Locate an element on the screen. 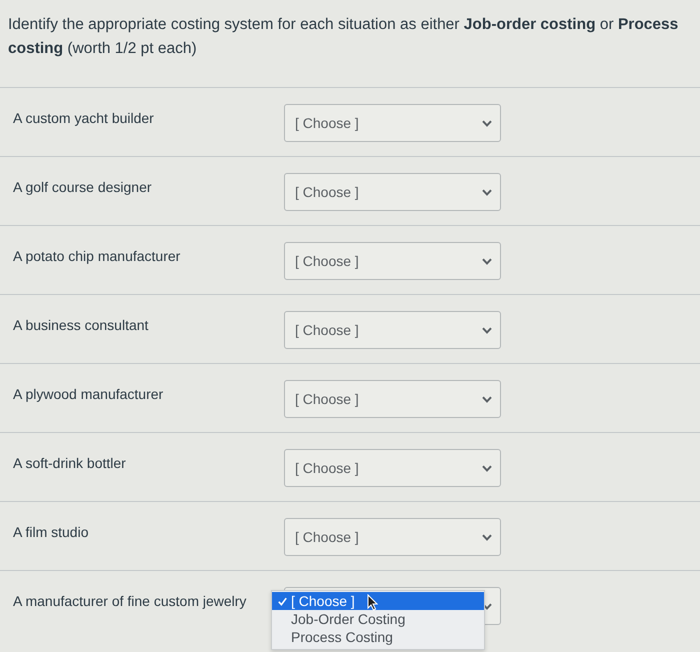 Image resolution: width=700 pixels, height=652 pixels. situation-label: A golf course designer is located at coordinates (82, 187).